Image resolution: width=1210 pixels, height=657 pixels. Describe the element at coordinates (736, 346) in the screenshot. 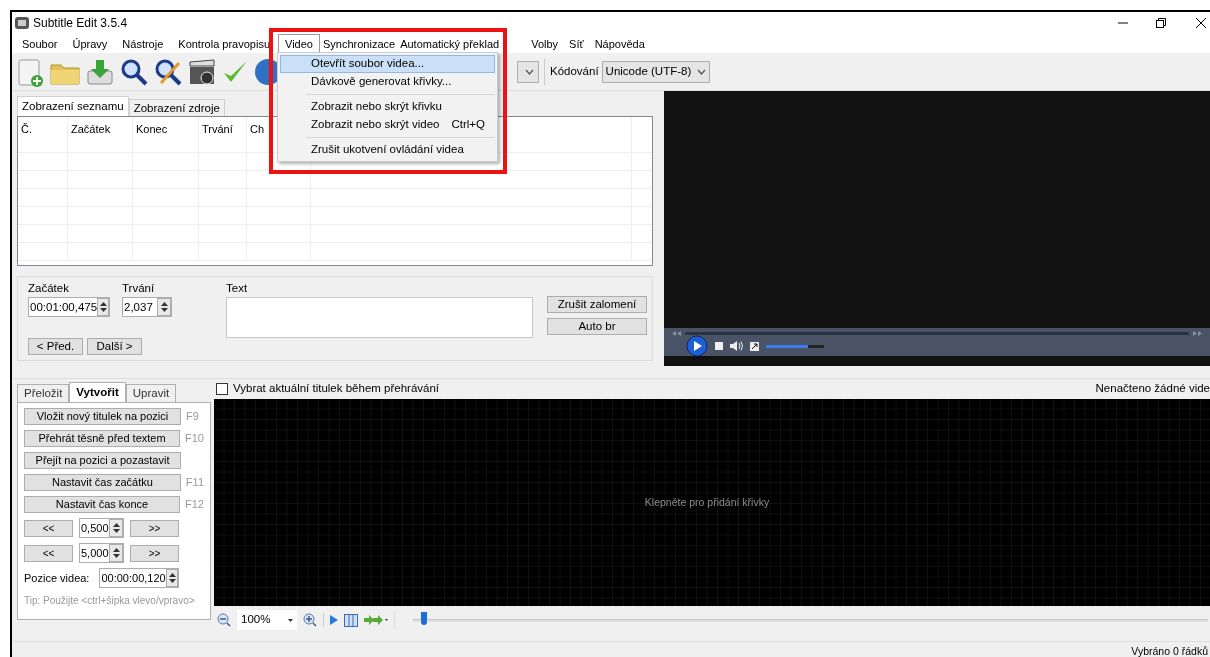

I see `volume-icon` at that location.